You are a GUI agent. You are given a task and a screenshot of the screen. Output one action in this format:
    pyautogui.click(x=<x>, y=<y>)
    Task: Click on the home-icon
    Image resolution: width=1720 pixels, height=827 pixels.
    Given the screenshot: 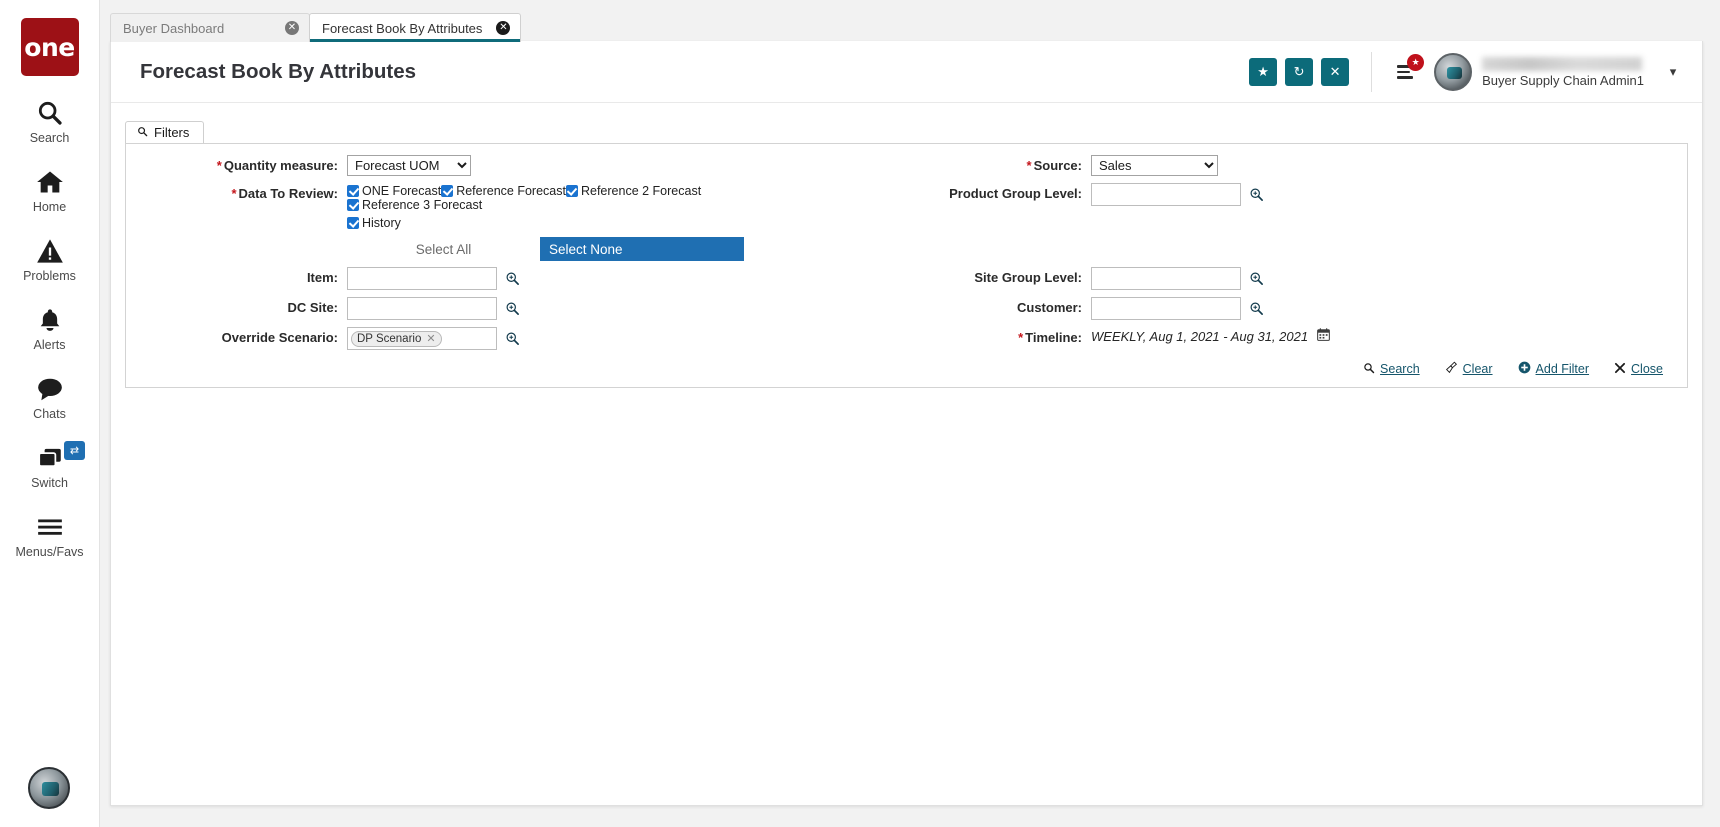 What is the action you would take?
    pyautogui.click(x=50, y=182)
    